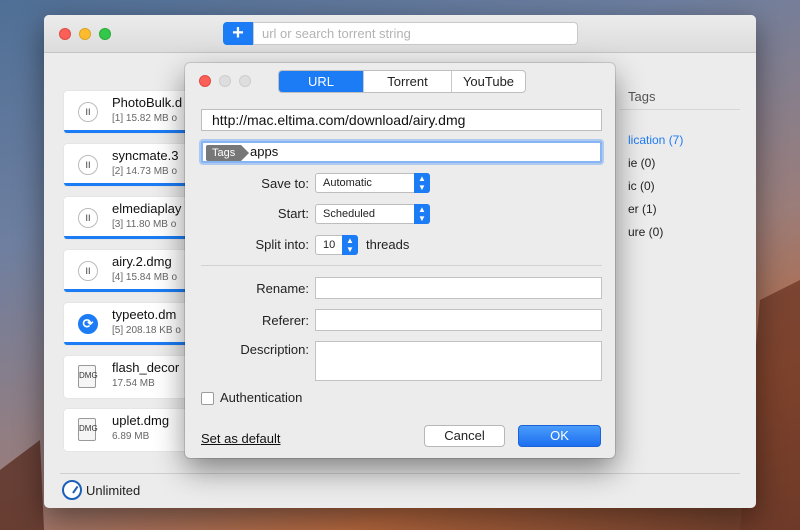 Image resolution: width=800 pixels, height=530 pixels. I want to click on ok-button: OK, so click(559, 436).